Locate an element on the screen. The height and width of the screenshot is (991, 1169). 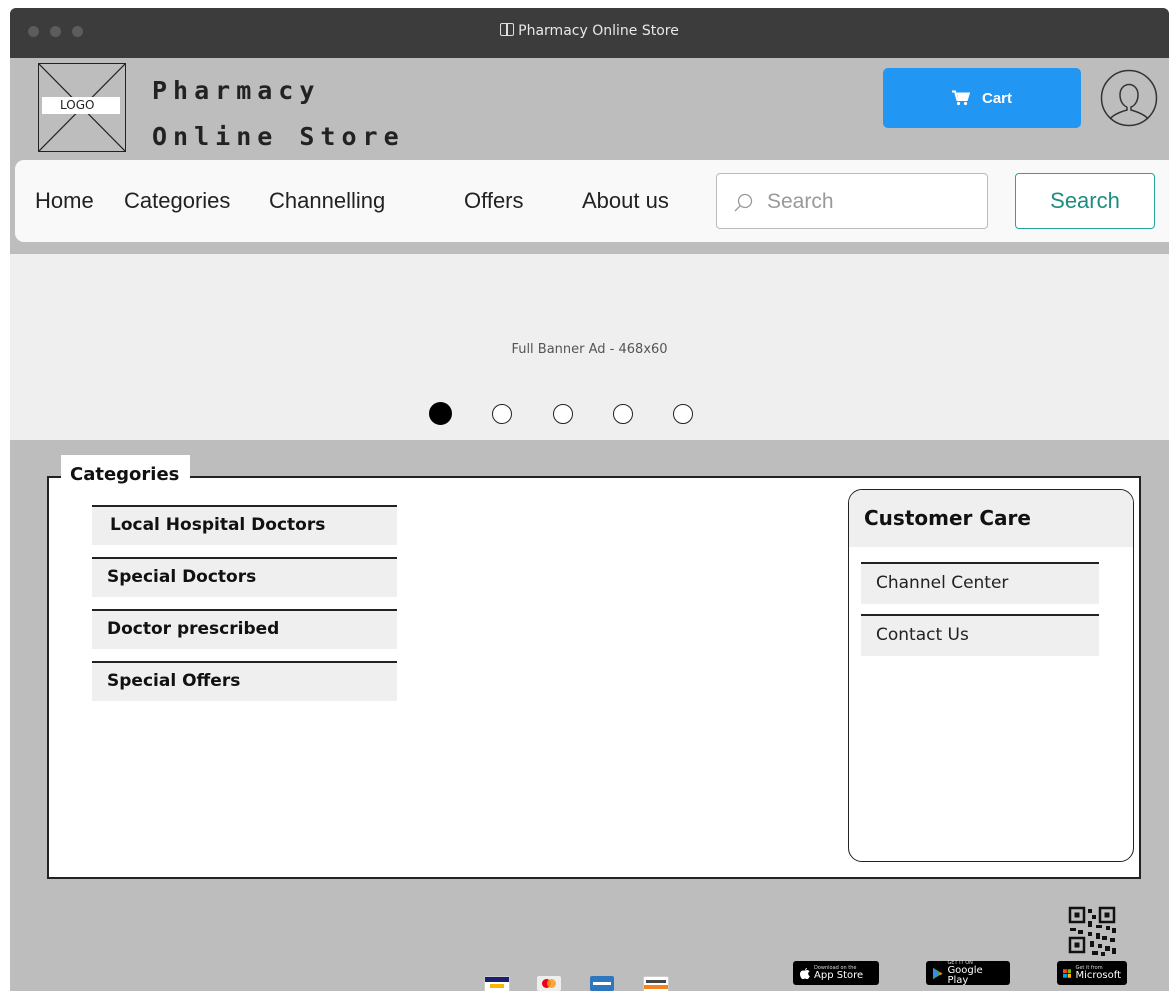
search-icon is located at coordinates (743, 202).